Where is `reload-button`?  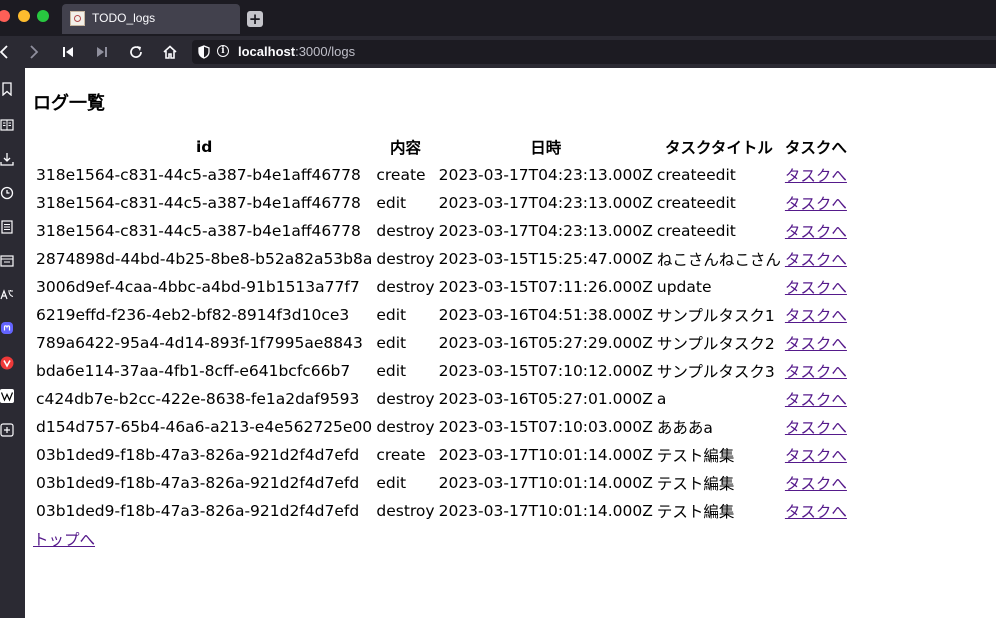 reload-button is located at coordinates (136, 52).